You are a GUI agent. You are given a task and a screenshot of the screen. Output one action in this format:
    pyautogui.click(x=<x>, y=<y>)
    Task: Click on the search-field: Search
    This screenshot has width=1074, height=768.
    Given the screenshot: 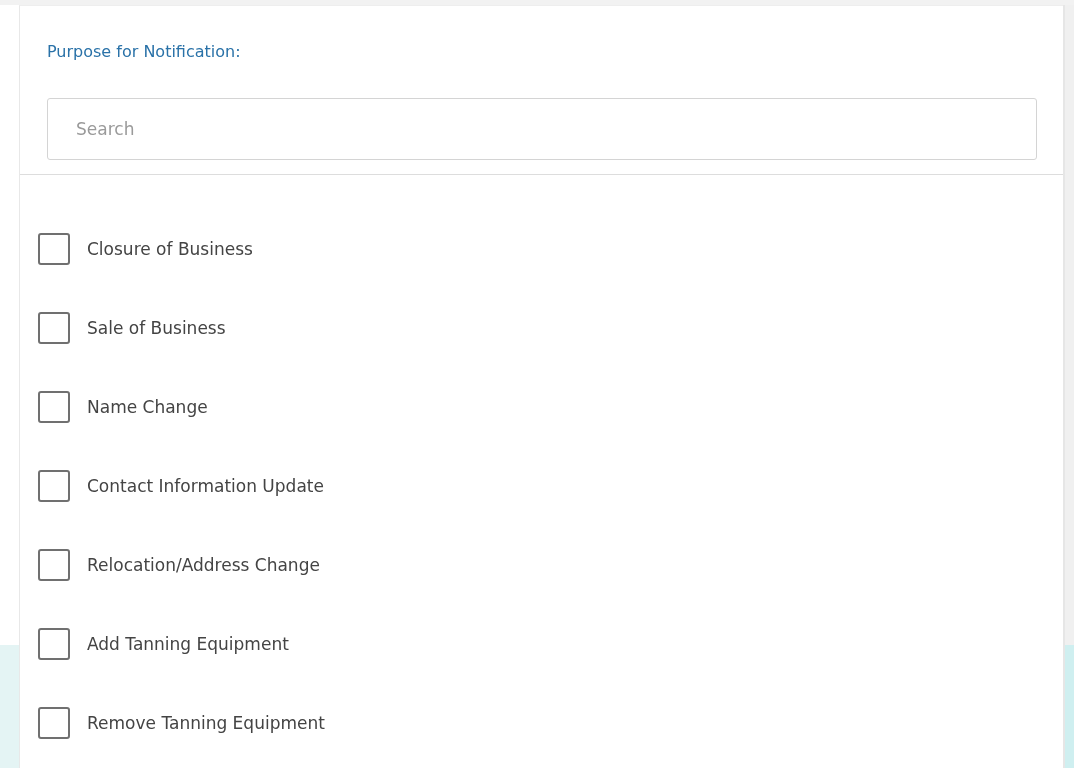 What is the action you would take?
    pyautogui.click(x=542, y=129)
    